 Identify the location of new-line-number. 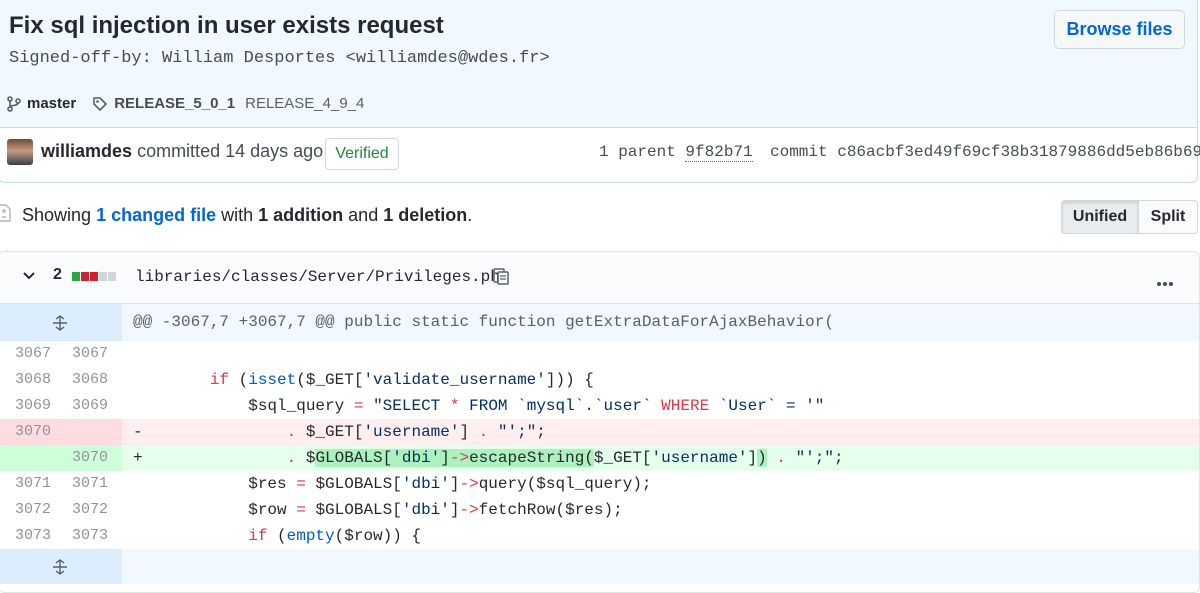
(82, 432).